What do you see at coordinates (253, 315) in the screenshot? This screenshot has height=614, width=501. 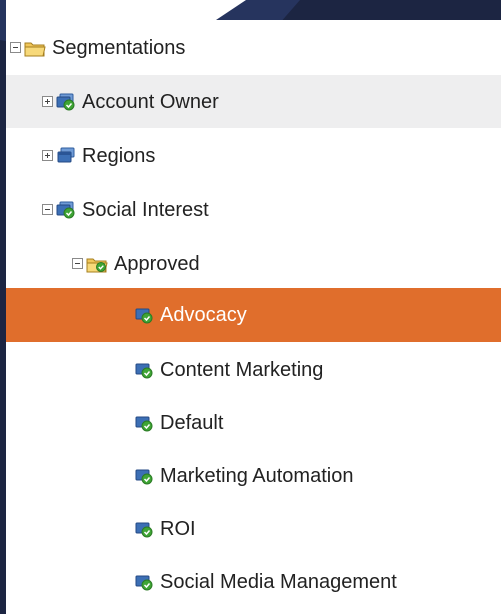 I see `tree-node-advocacy: Advocacy` at bounding box center [253, 315].